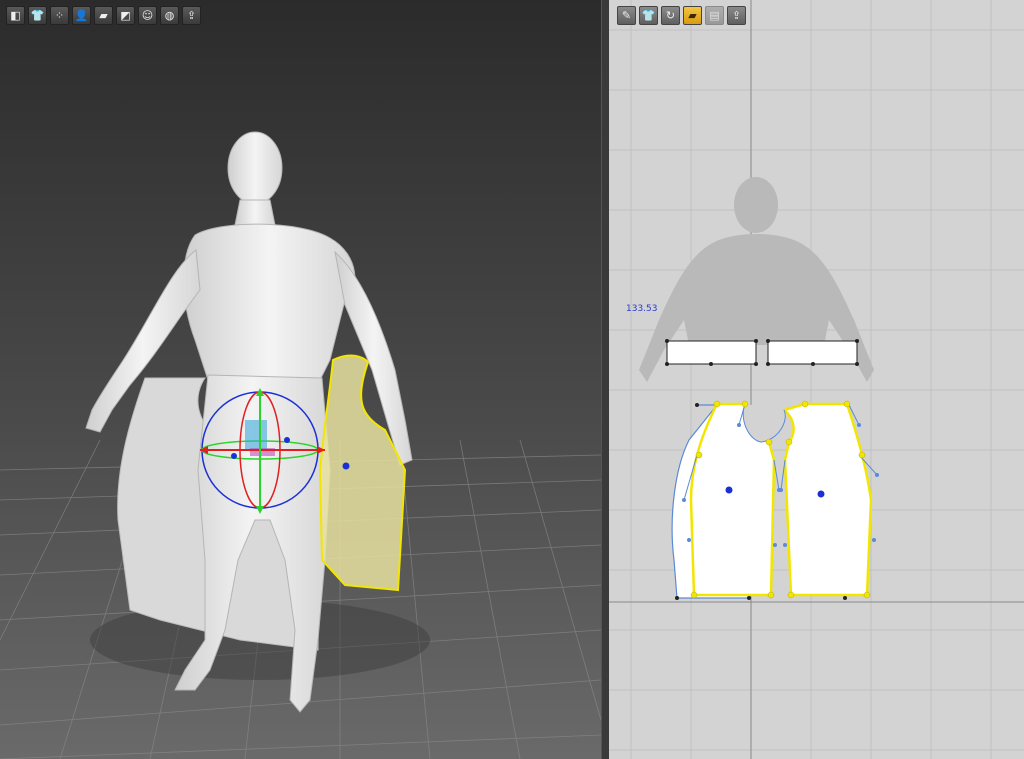 This screenshot has height=759, width=1024. I want to click on pattern-icon: ▤, so click(714, 15).